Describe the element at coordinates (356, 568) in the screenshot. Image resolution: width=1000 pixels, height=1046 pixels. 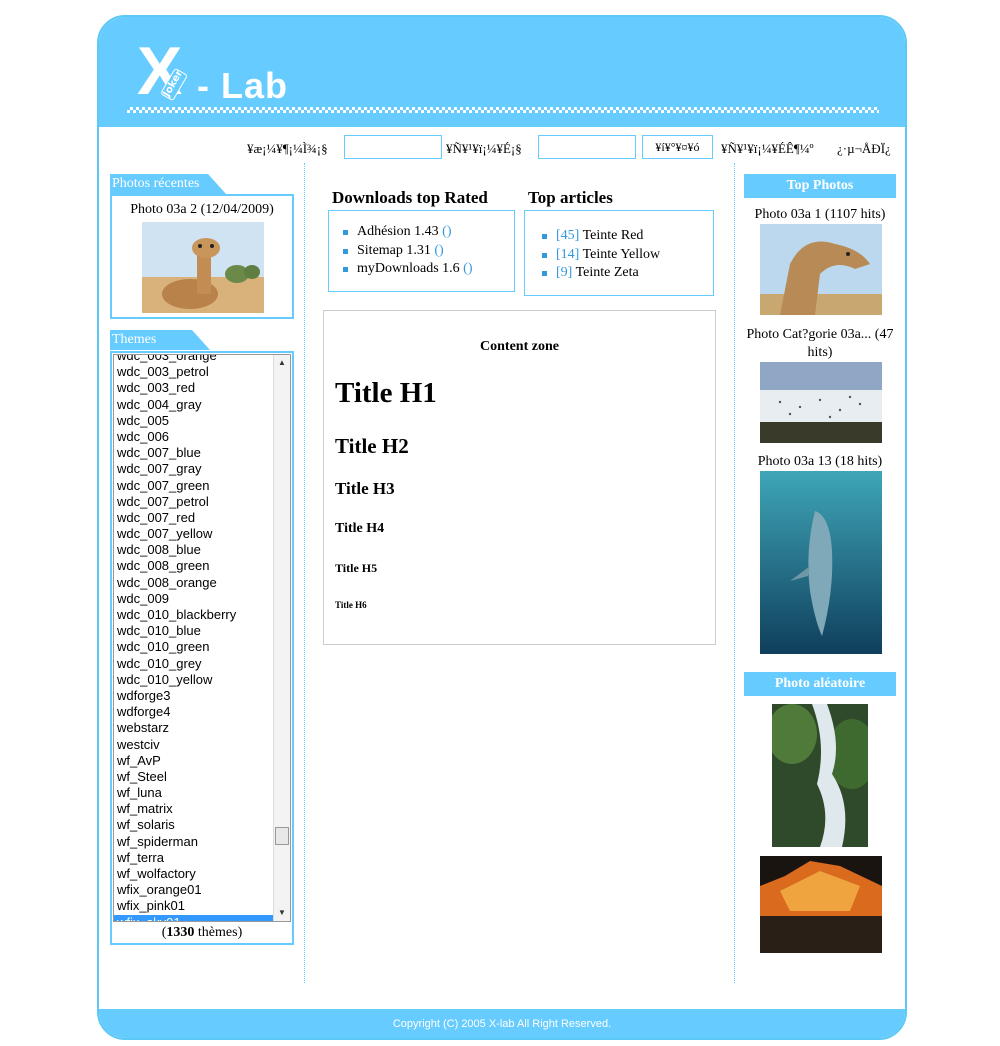
I see `title-h5: Title H5` at that location.